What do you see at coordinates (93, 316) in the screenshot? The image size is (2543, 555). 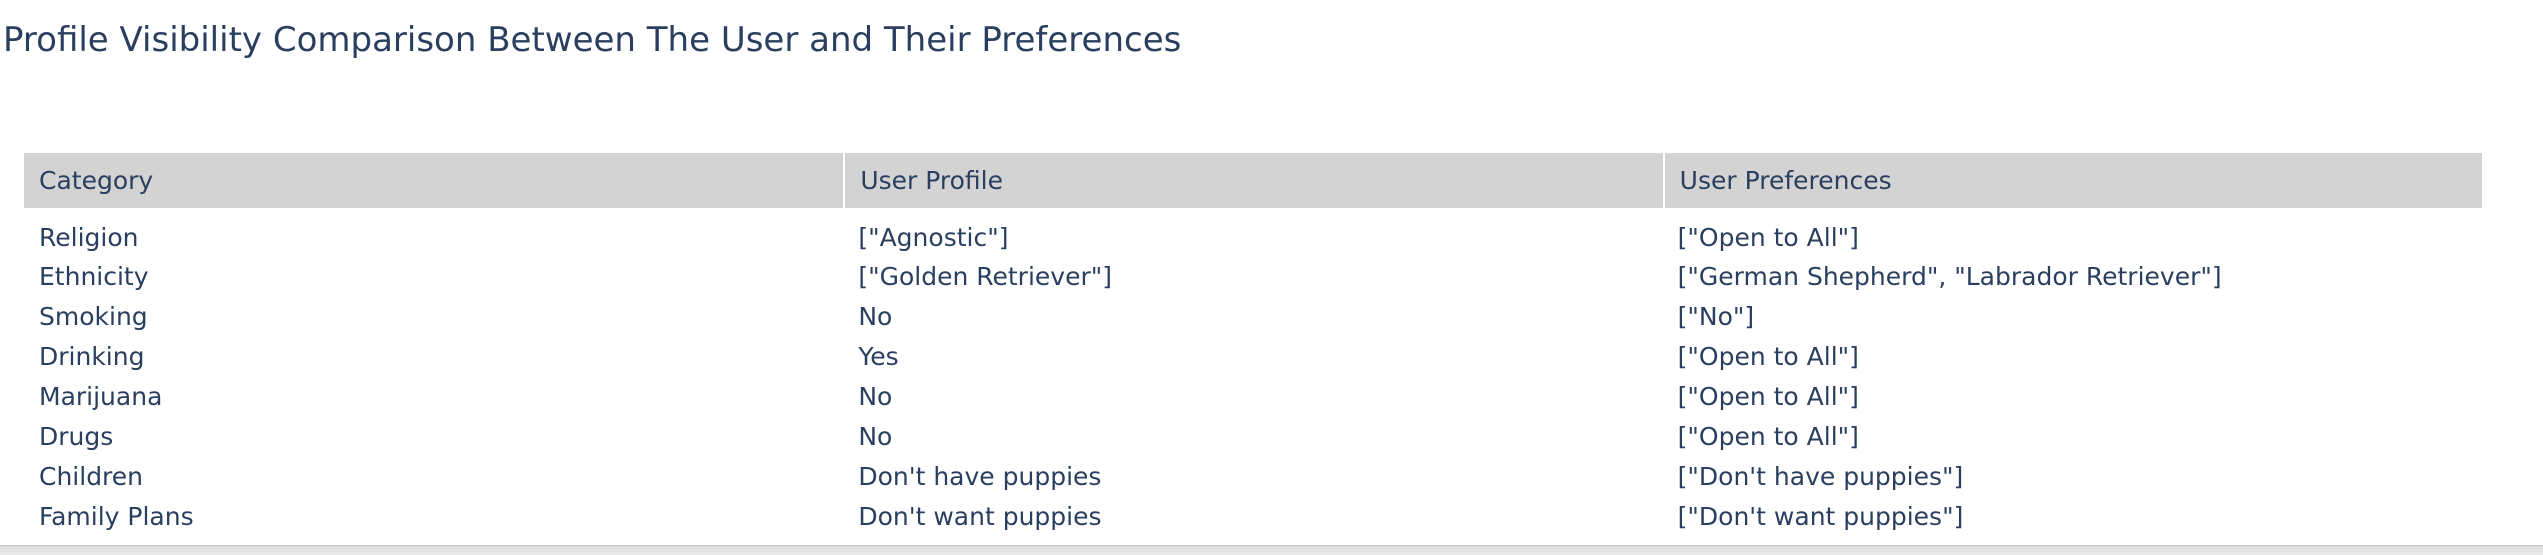 I see `cell-category: Smoking` at bounding box center [93, 316].